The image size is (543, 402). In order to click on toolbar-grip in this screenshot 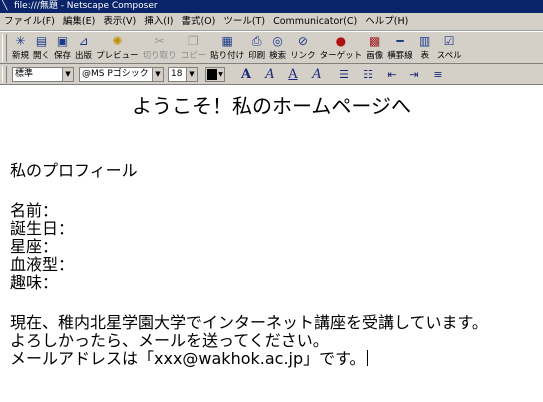, I will do `click(4, 48)`.